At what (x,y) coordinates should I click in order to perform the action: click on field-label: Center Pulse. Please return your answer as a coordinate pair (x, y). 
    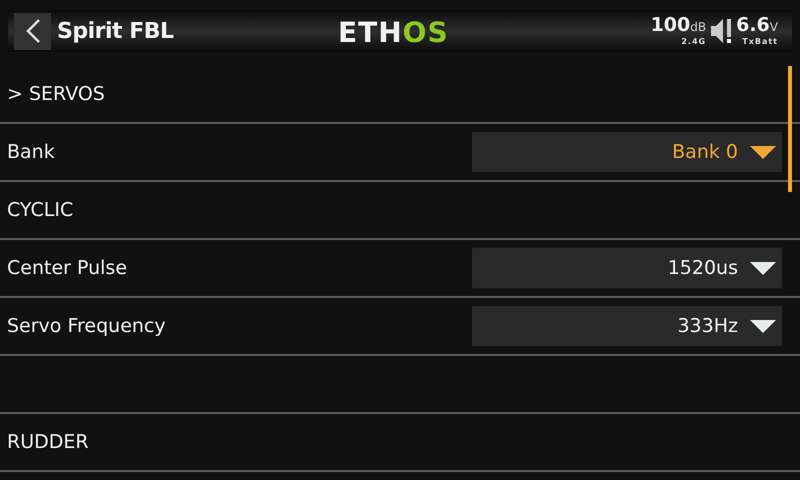
    Looking at the image, I should click on (67, 268).